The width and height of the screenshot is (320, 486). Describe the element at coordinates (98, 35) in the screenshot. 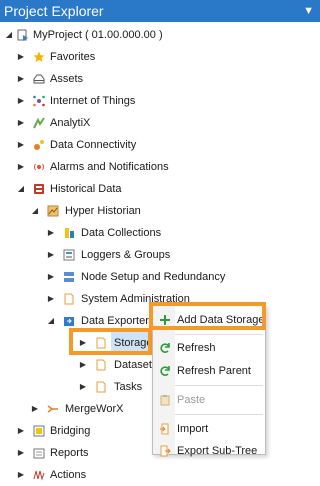

I see `tree-item-label: MyProject ( 01.00.000.00 )` at that location.